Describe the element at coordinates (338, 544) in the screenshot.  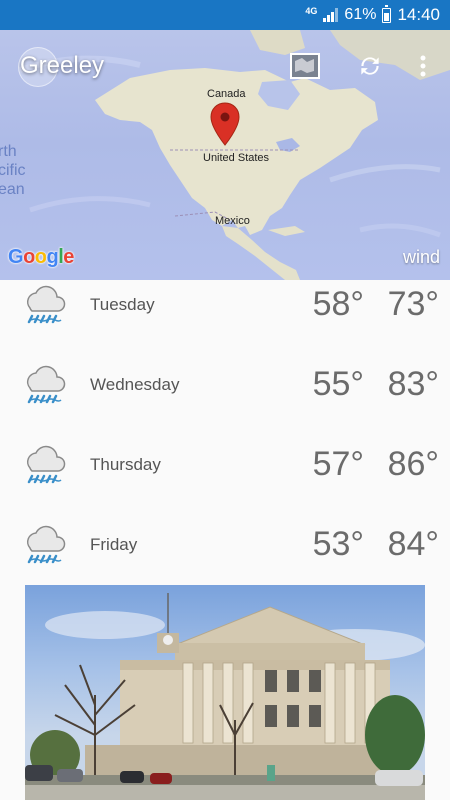
I see `low-temp: 53°` at that location.